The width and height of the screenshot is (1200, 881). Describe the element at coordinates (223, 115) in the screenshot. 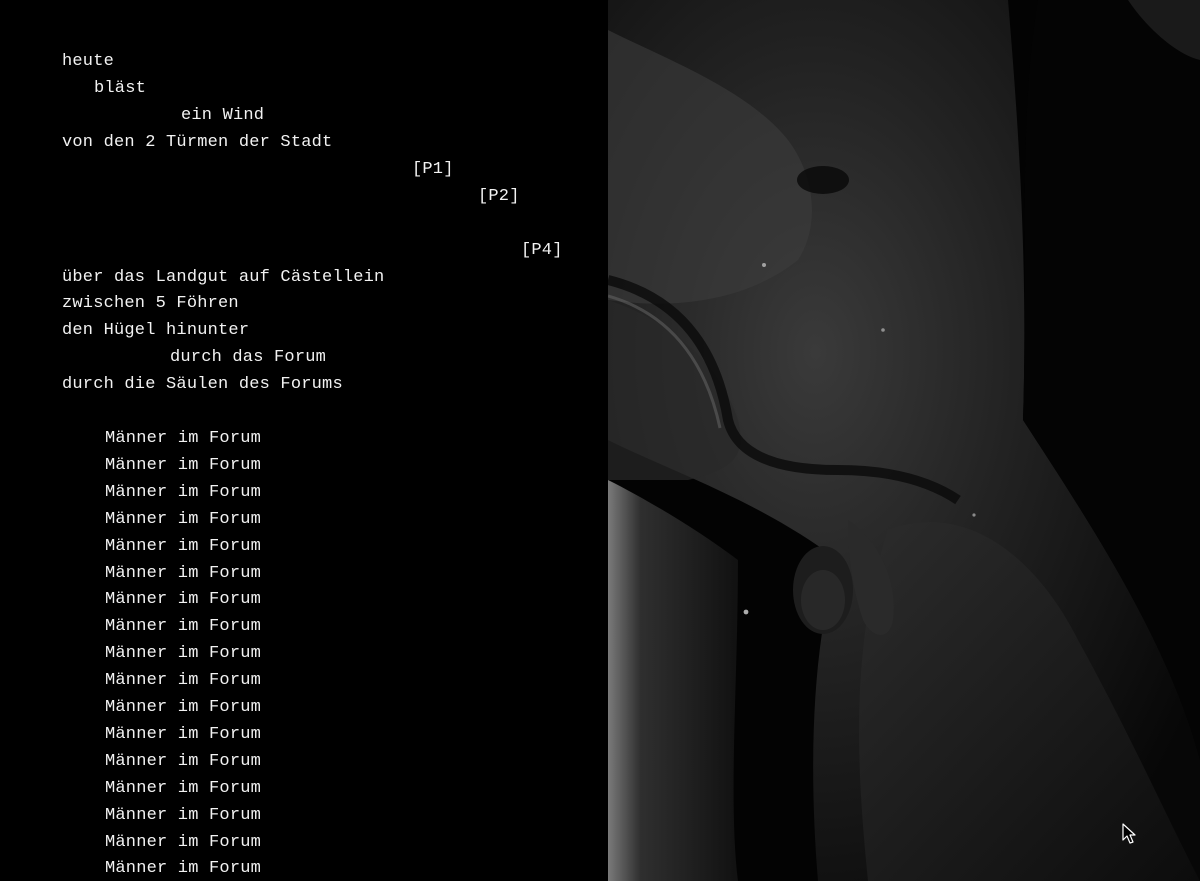

I see `poem-line: ein Wind` at that location.